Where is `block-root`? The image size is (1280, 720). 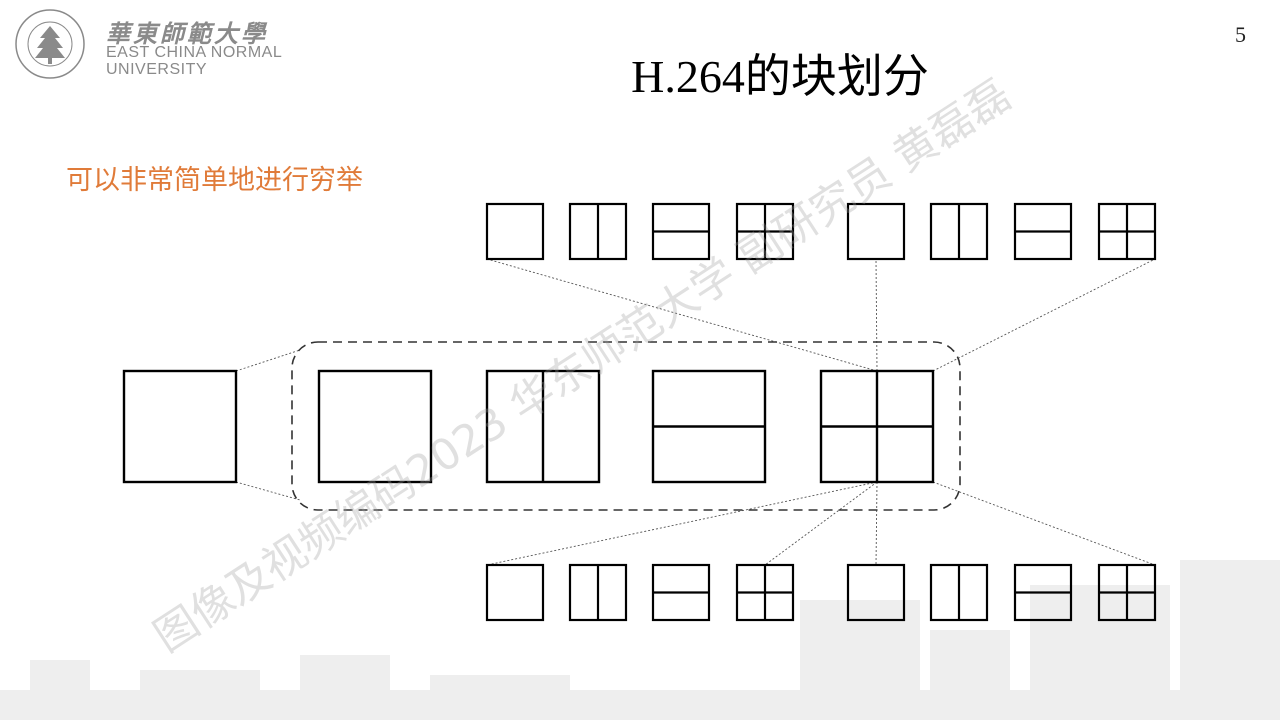 block-root is located at coordinates (180, 426).